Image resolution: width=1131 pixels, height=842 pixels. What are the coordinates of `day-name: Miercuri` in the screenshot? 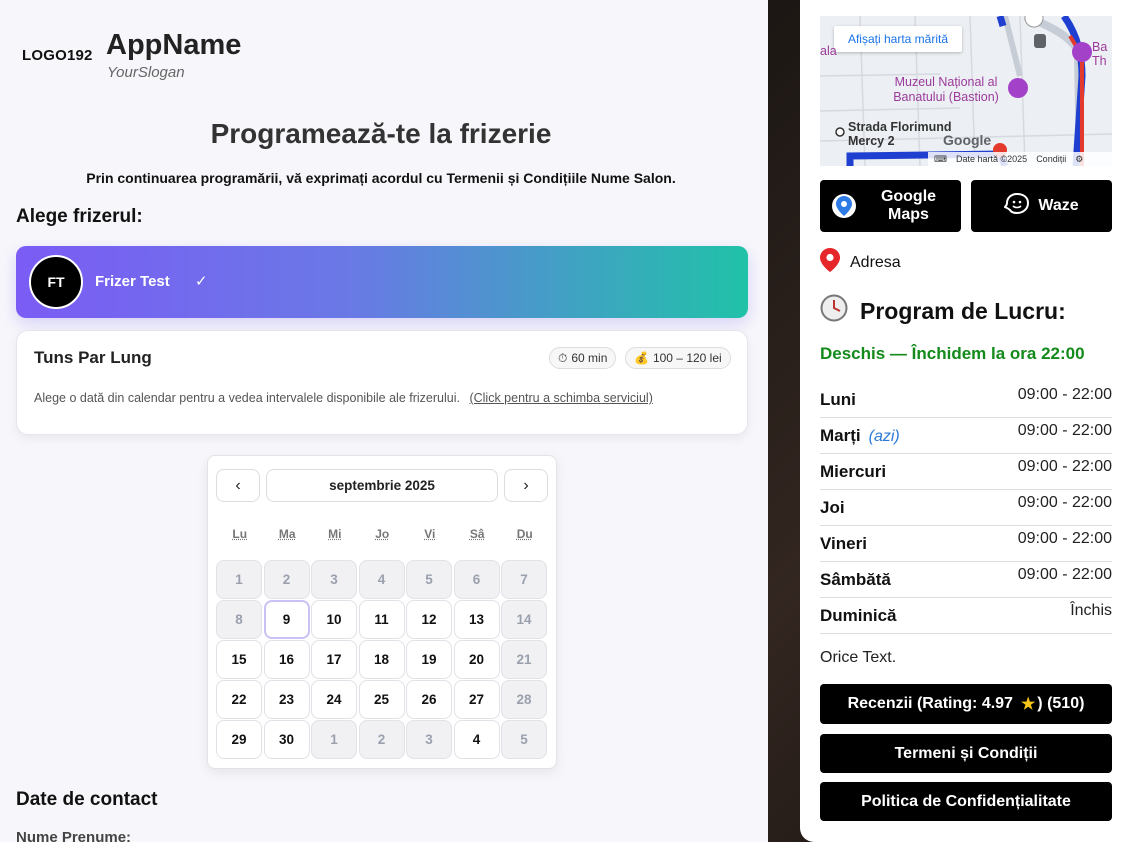 It's located at (853, 471).